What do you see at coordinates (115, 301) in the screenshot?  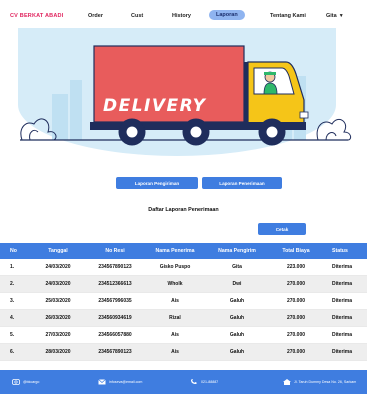 I see `table-cell: 234567996035` at bounding box center [115, 301].